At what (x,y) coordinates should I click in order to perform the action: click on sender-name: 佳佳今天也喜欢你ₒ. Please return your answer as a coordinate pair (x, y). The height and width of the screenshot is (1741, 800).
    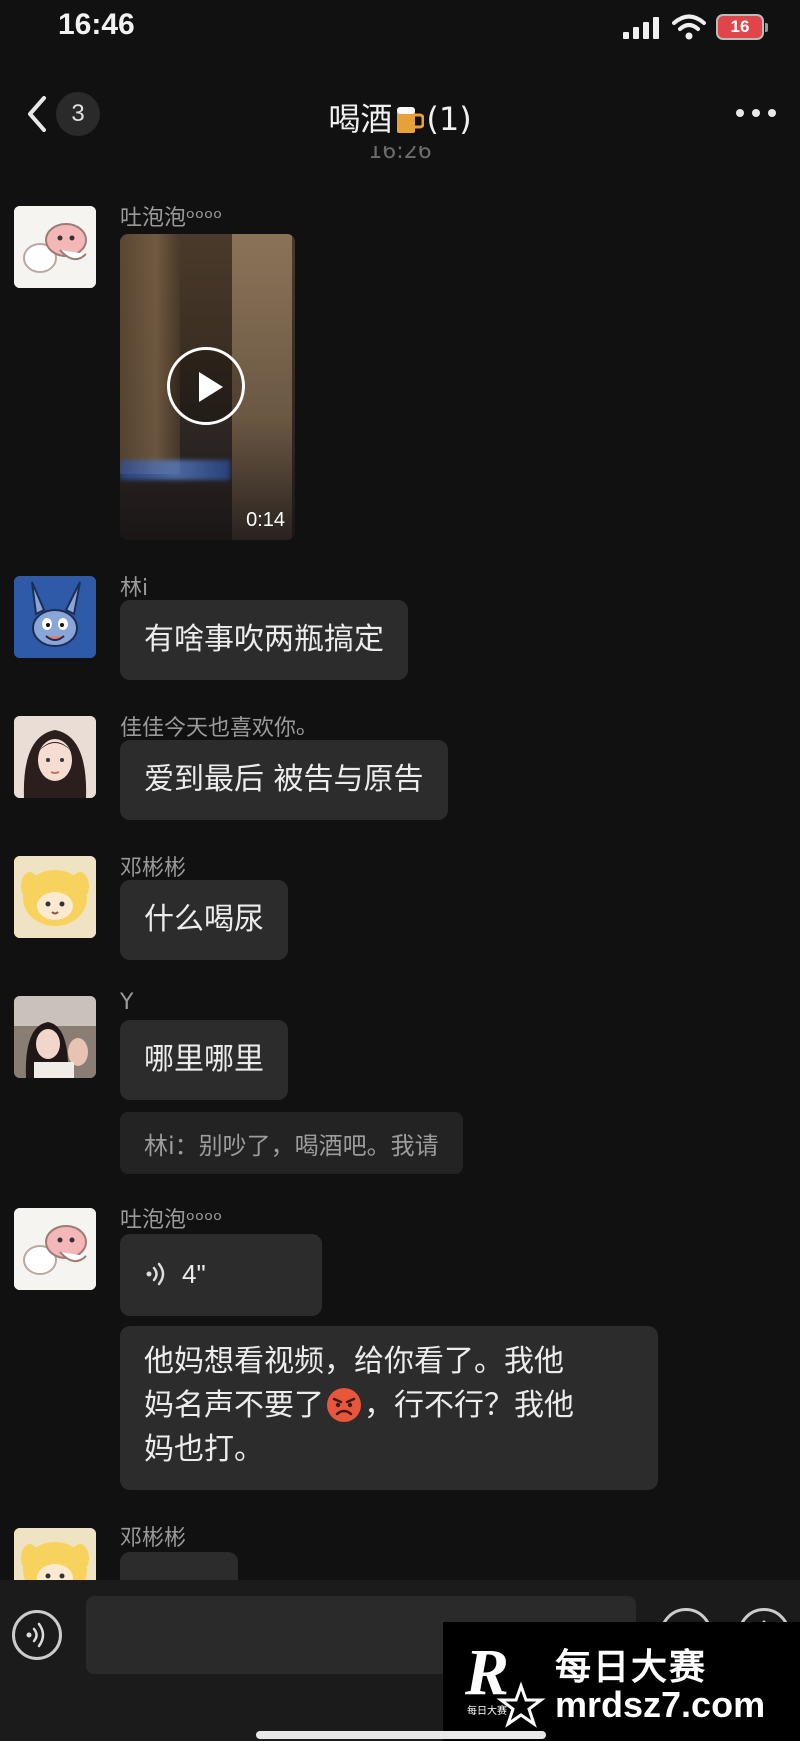
    Looking at the image, I should click on (213, 728).